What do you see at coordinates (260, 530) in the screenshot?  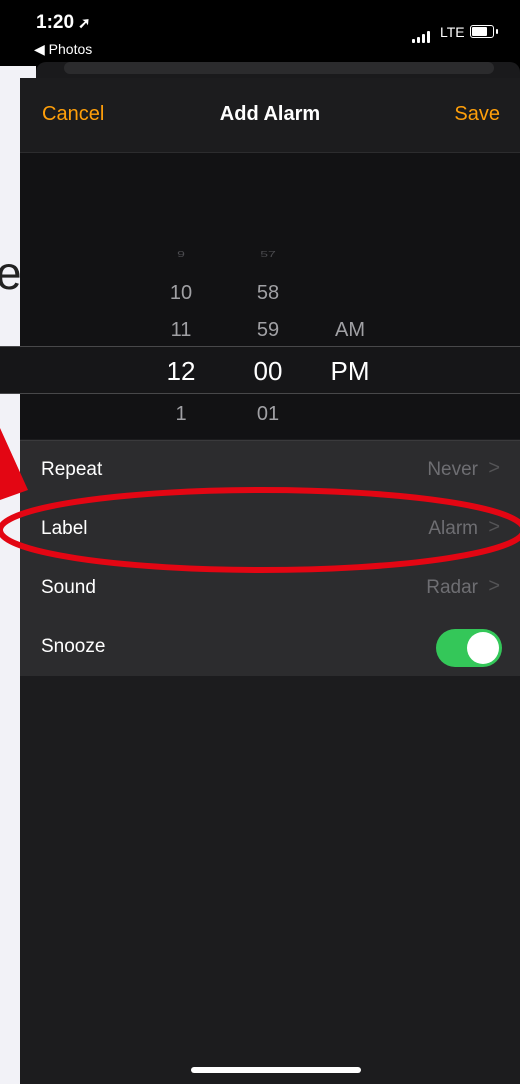 I see `highlight-ellipse` at bounding box center [260, 530].